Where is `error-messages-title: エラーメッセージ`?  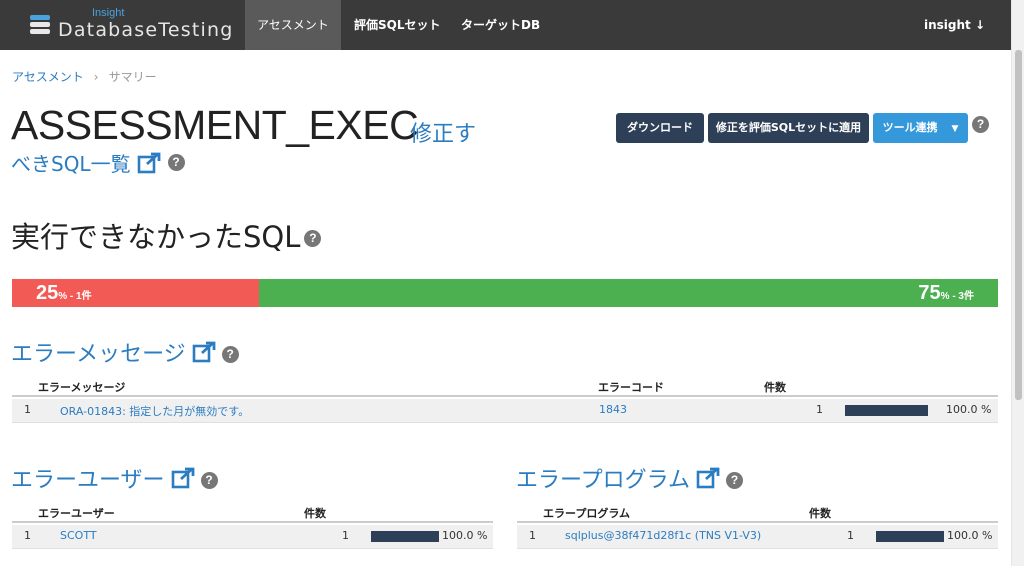 error-messages-title: エラーメッセージ is located at coordinates (98, 352).